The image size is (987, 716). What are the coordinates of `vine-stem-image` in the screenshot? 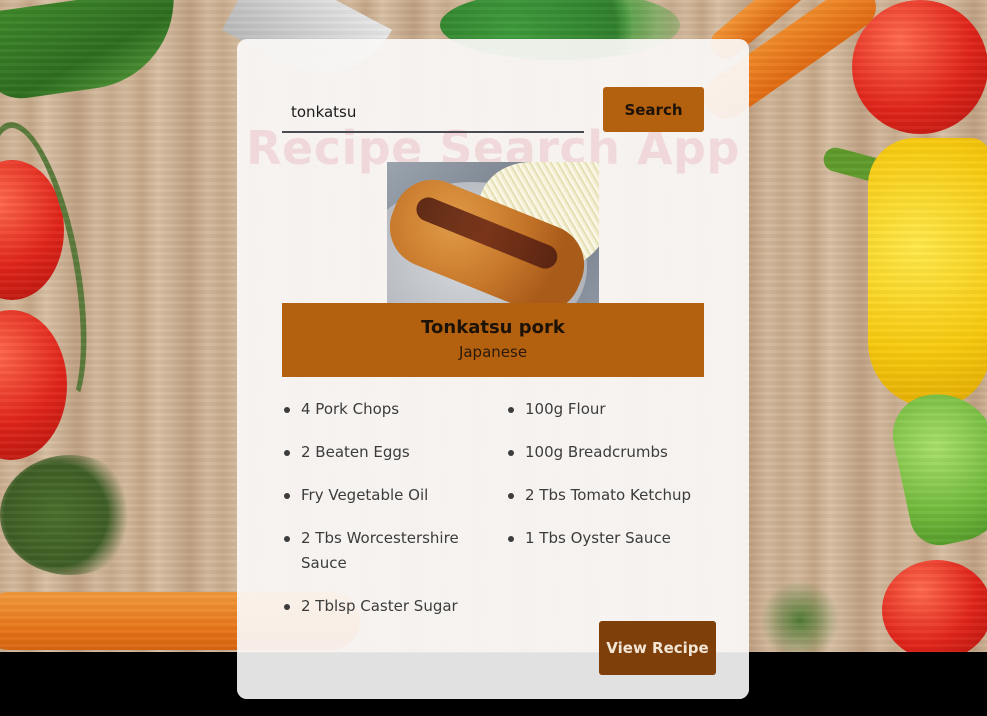 It's located at (53, 270).